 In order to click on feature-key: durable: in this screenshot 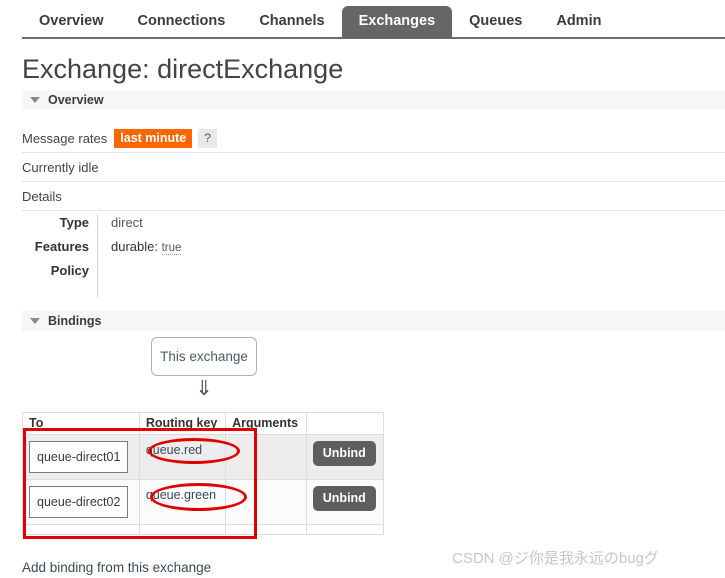, I will do `click(134, 246)`.